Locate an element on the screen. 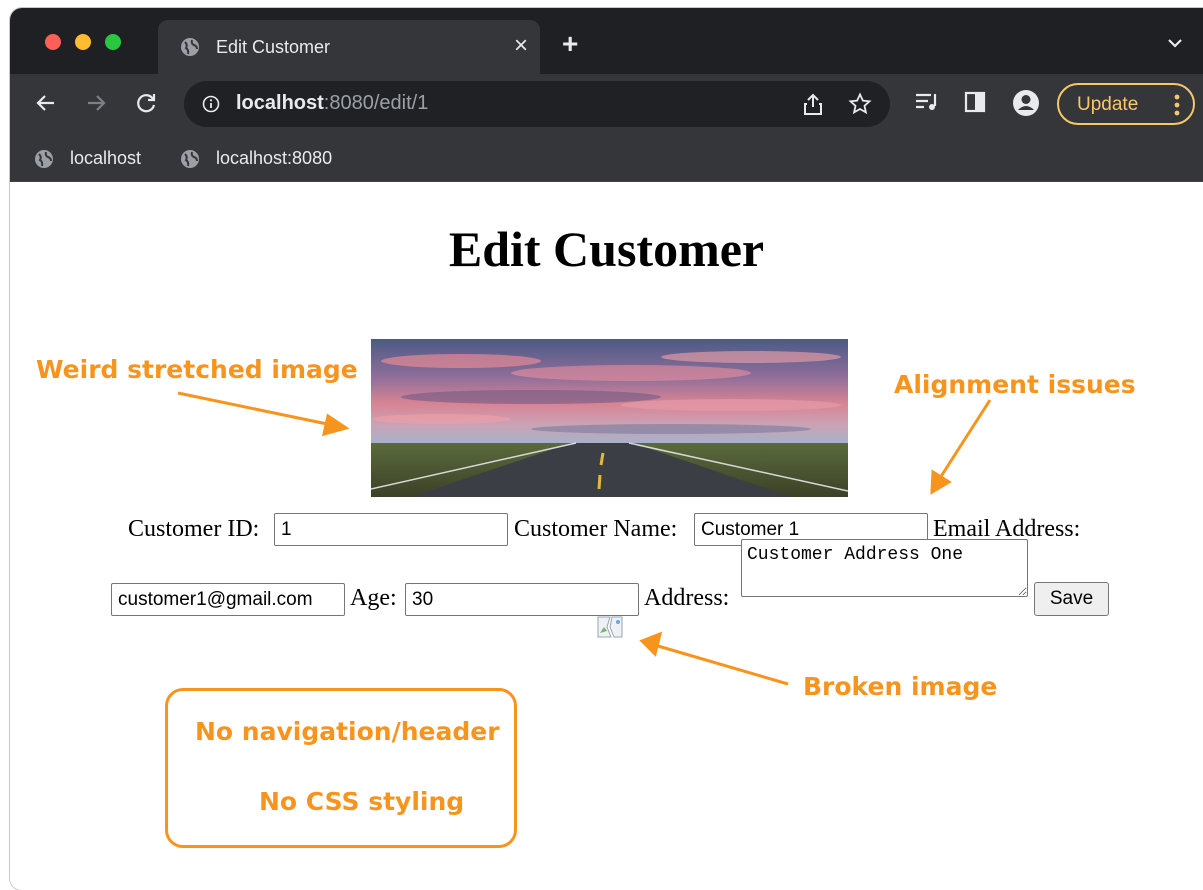 The height and width of the screenshot is (890, 1203). tab-edit-customer: Edit Customer × is located at coordinates (349, 47).